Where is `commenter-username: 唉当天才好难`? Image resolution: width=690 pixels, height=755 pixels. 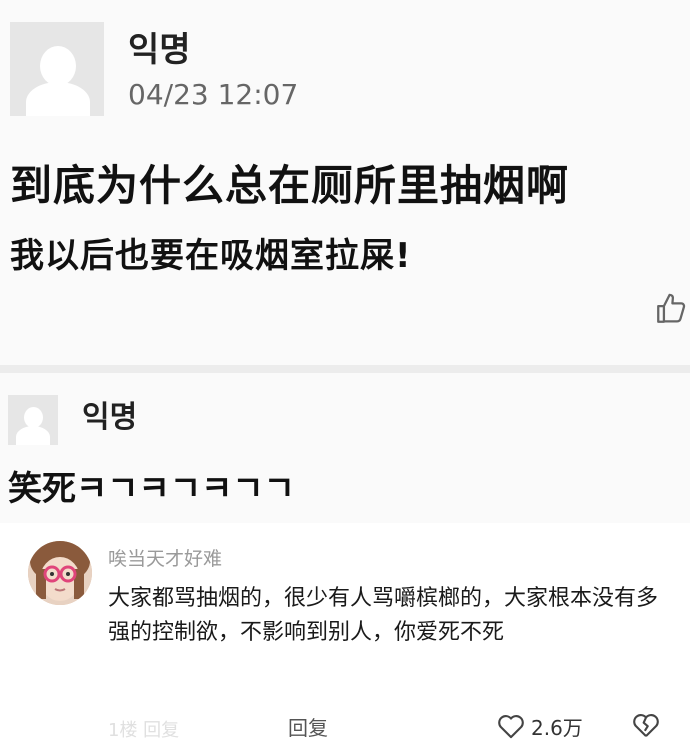 commenter-username: 唉当天才好难 is located at coordinates (165, 557).